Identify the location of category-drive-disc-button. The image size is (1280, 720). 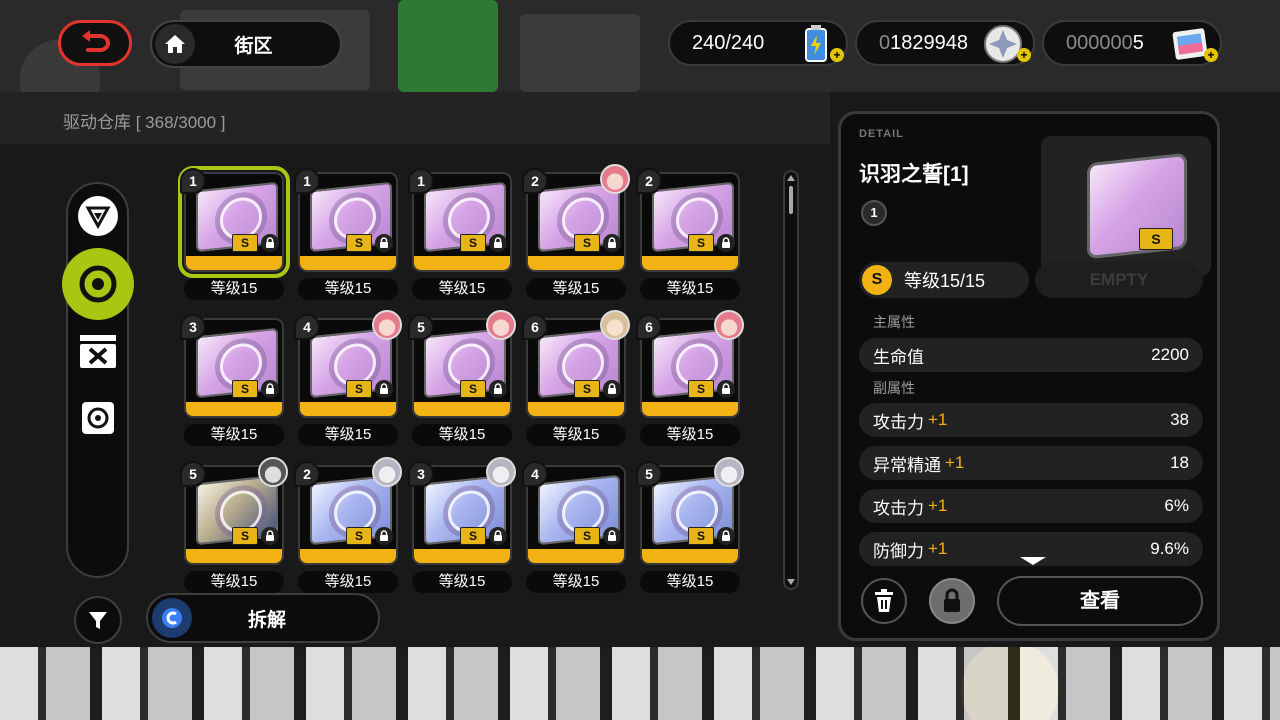
(97, 284).